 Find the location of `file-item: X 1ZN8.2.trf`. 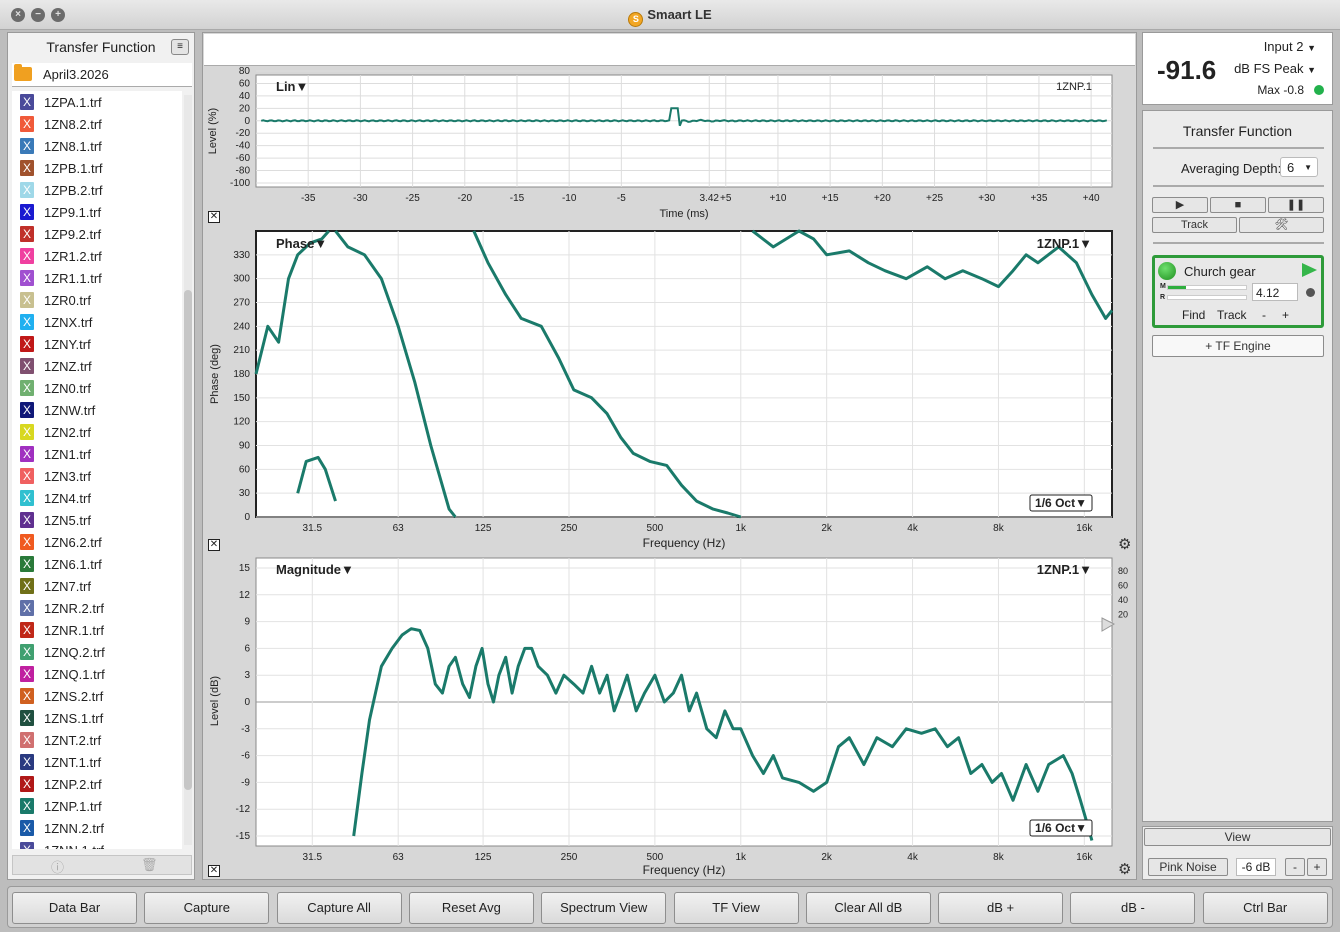

file-item: X 1ZN8.2.trf is located at coordinates (97, 124).